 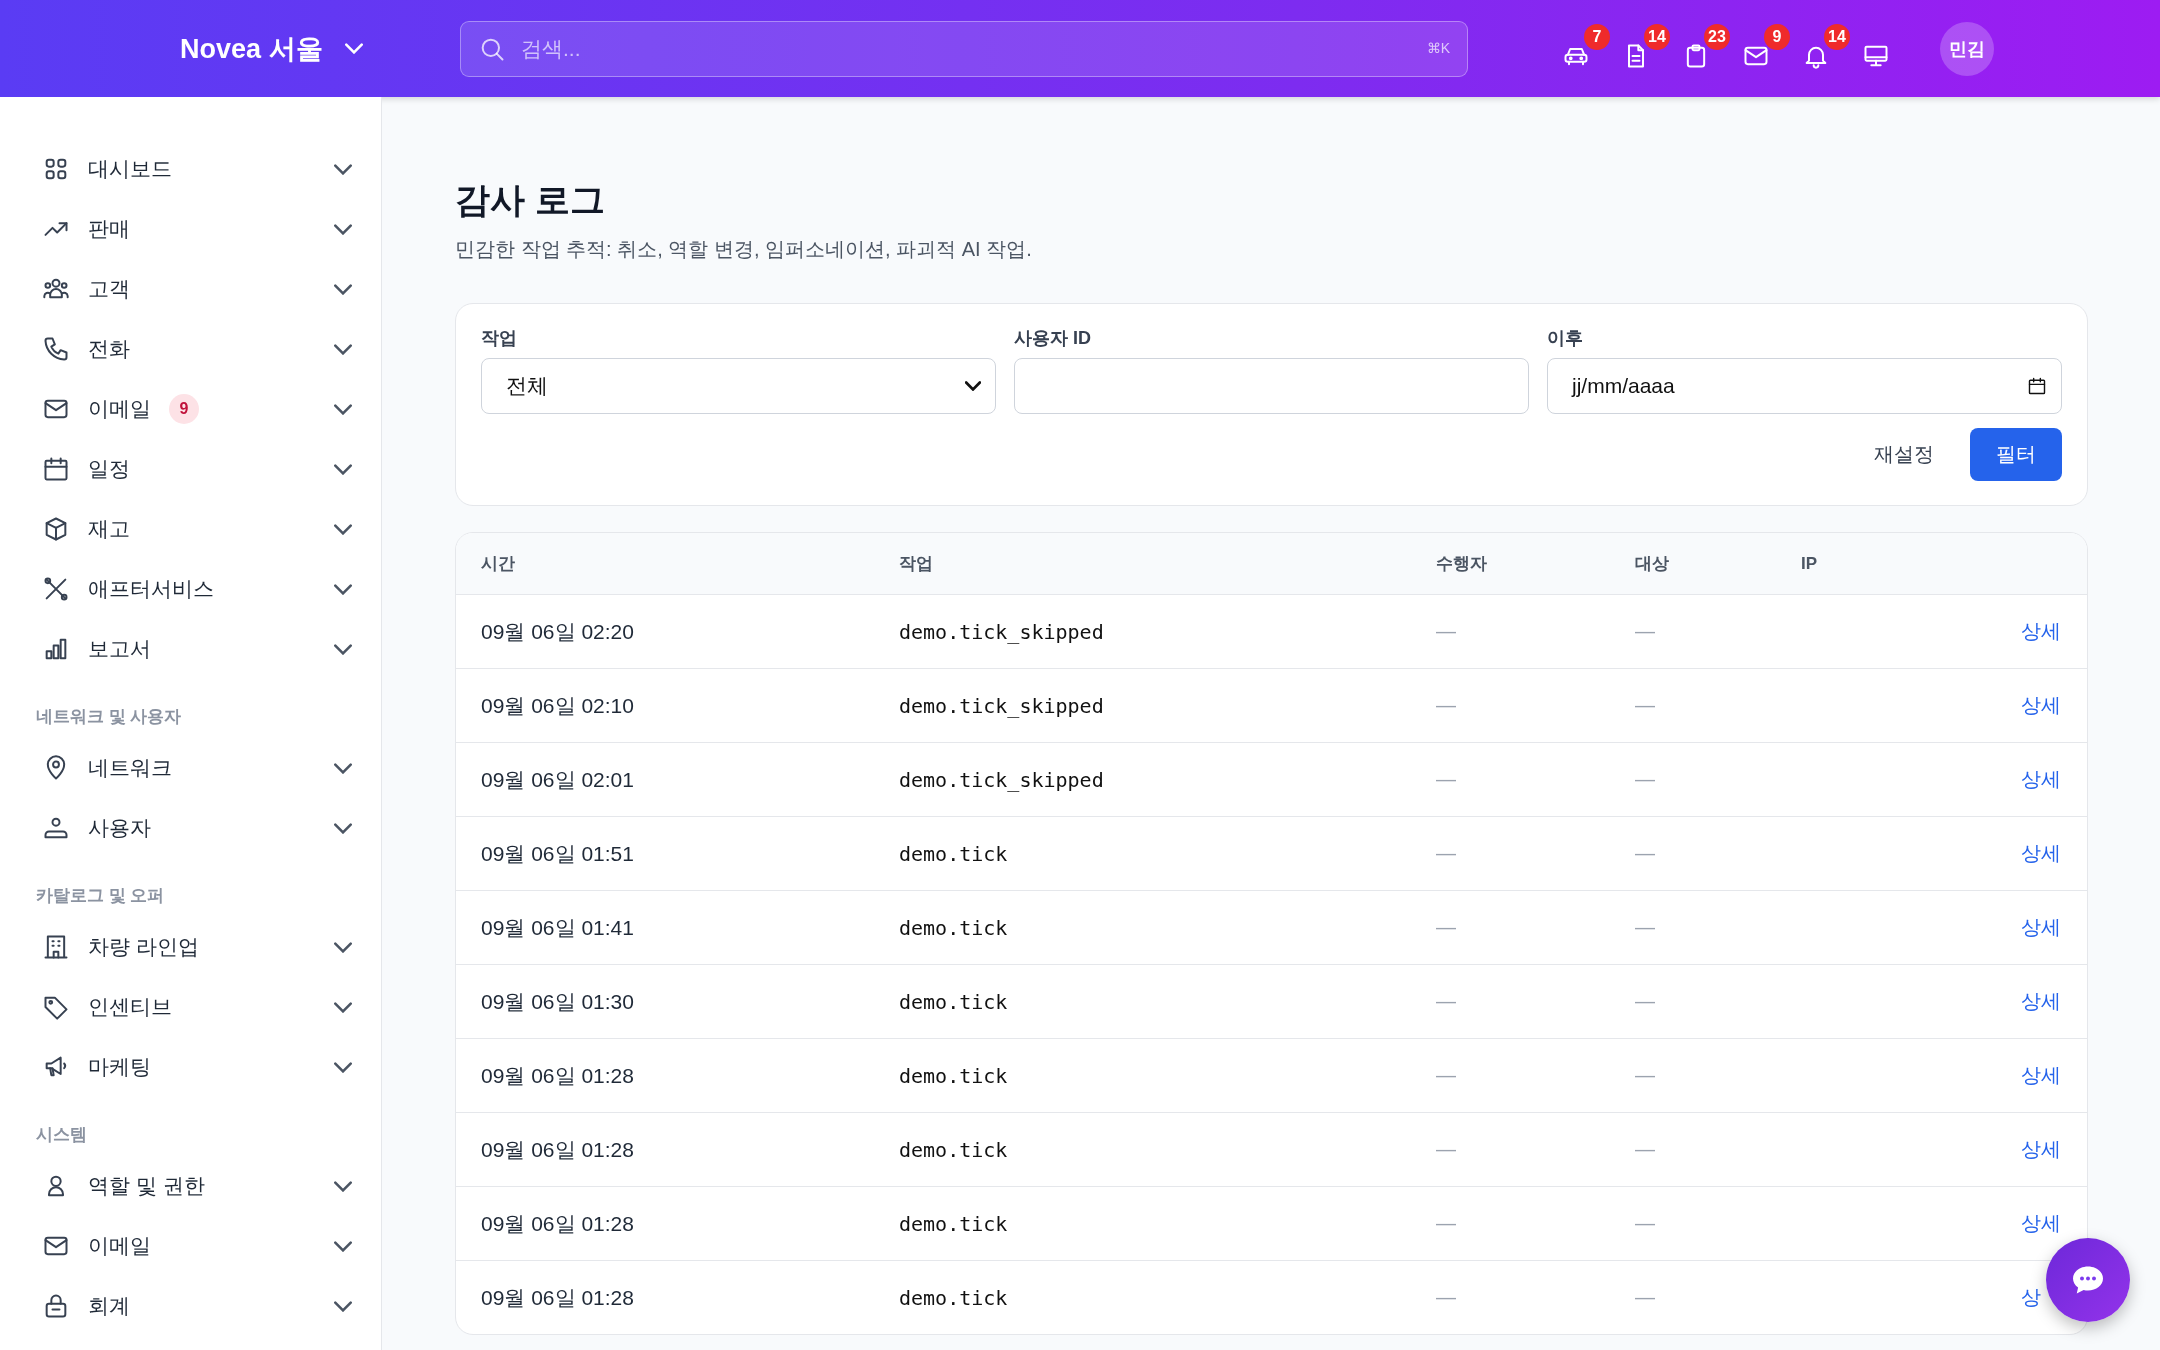 What do you see at coordinates (56, 349) in the screenshot?
I see `phone-icon` at bounding box center [56, 349].